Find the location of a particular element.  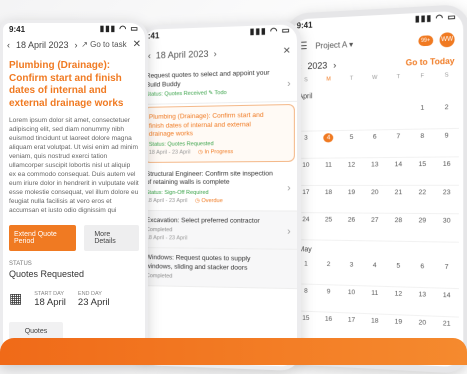

extend-quote-period-button: Extend Quote Period is located at coordinates (42, 238).